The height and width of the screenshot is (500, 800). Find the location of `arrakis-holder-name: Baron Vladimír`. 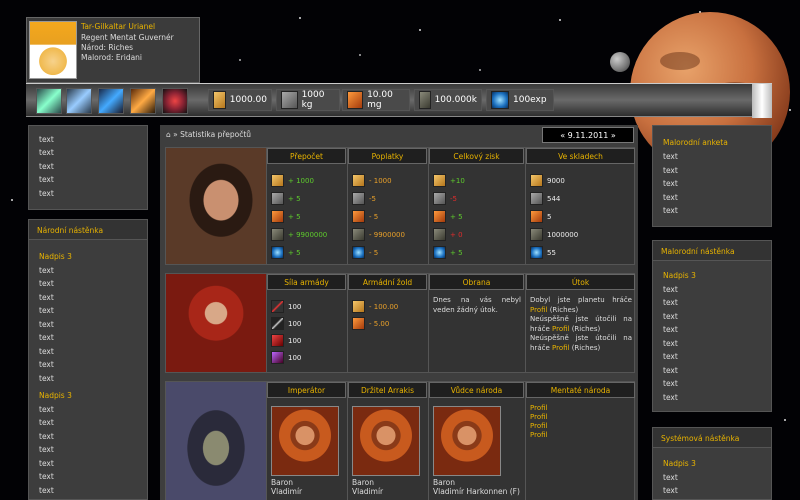

arrakis-holder-name: Baron Vladimír is located at coordinates (367, 487).